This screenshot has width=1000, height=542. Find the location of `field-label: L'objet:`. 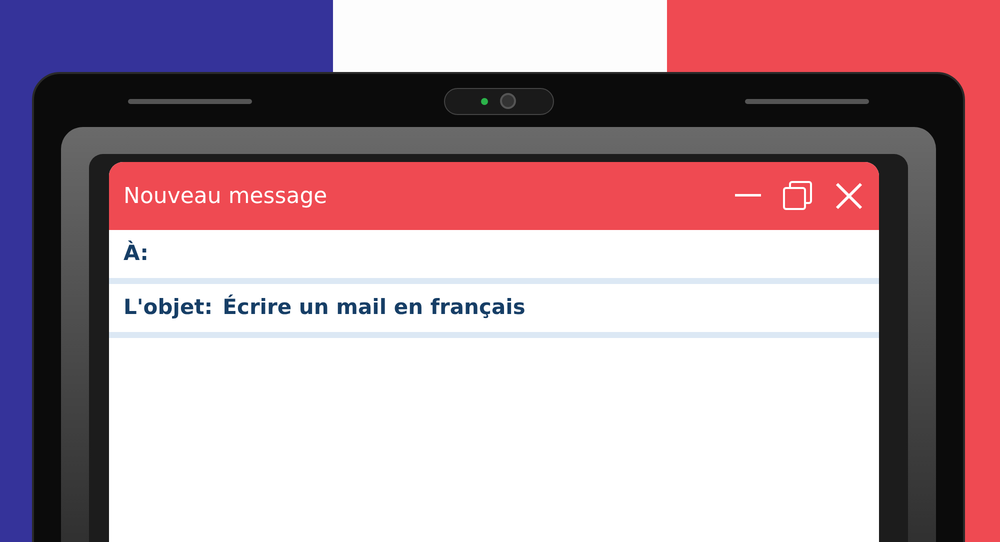

field-label: L'objet: is located at coordinates (168, 308).